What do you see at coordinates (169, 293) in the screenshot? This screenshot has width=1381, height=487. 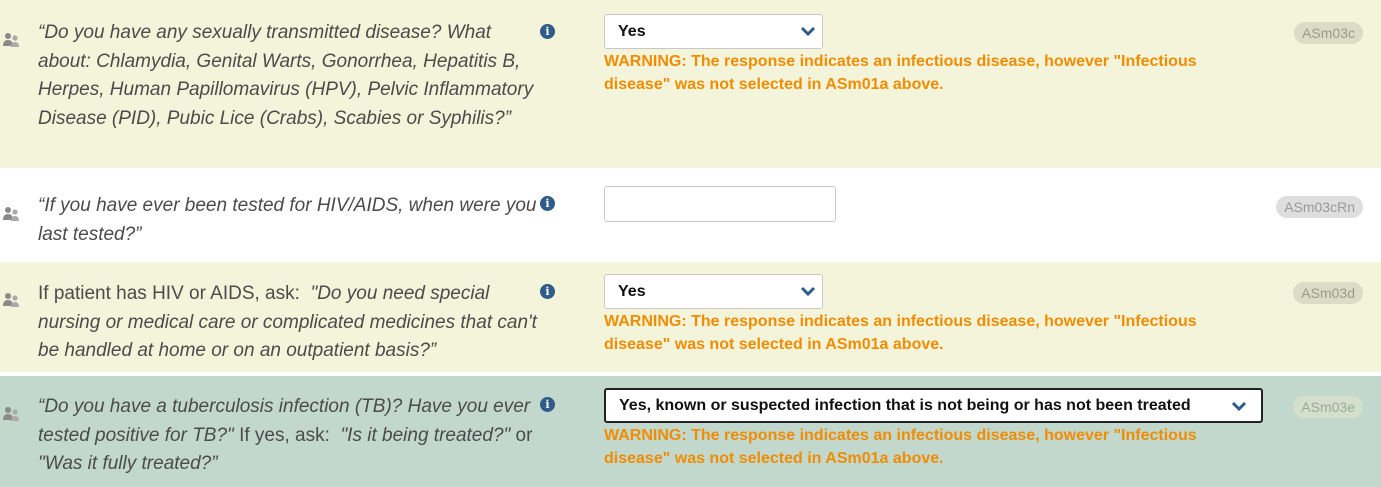 I see `question-prefix: If patient has HIV or AIDS, ask:` at bounding box center [169, 293].